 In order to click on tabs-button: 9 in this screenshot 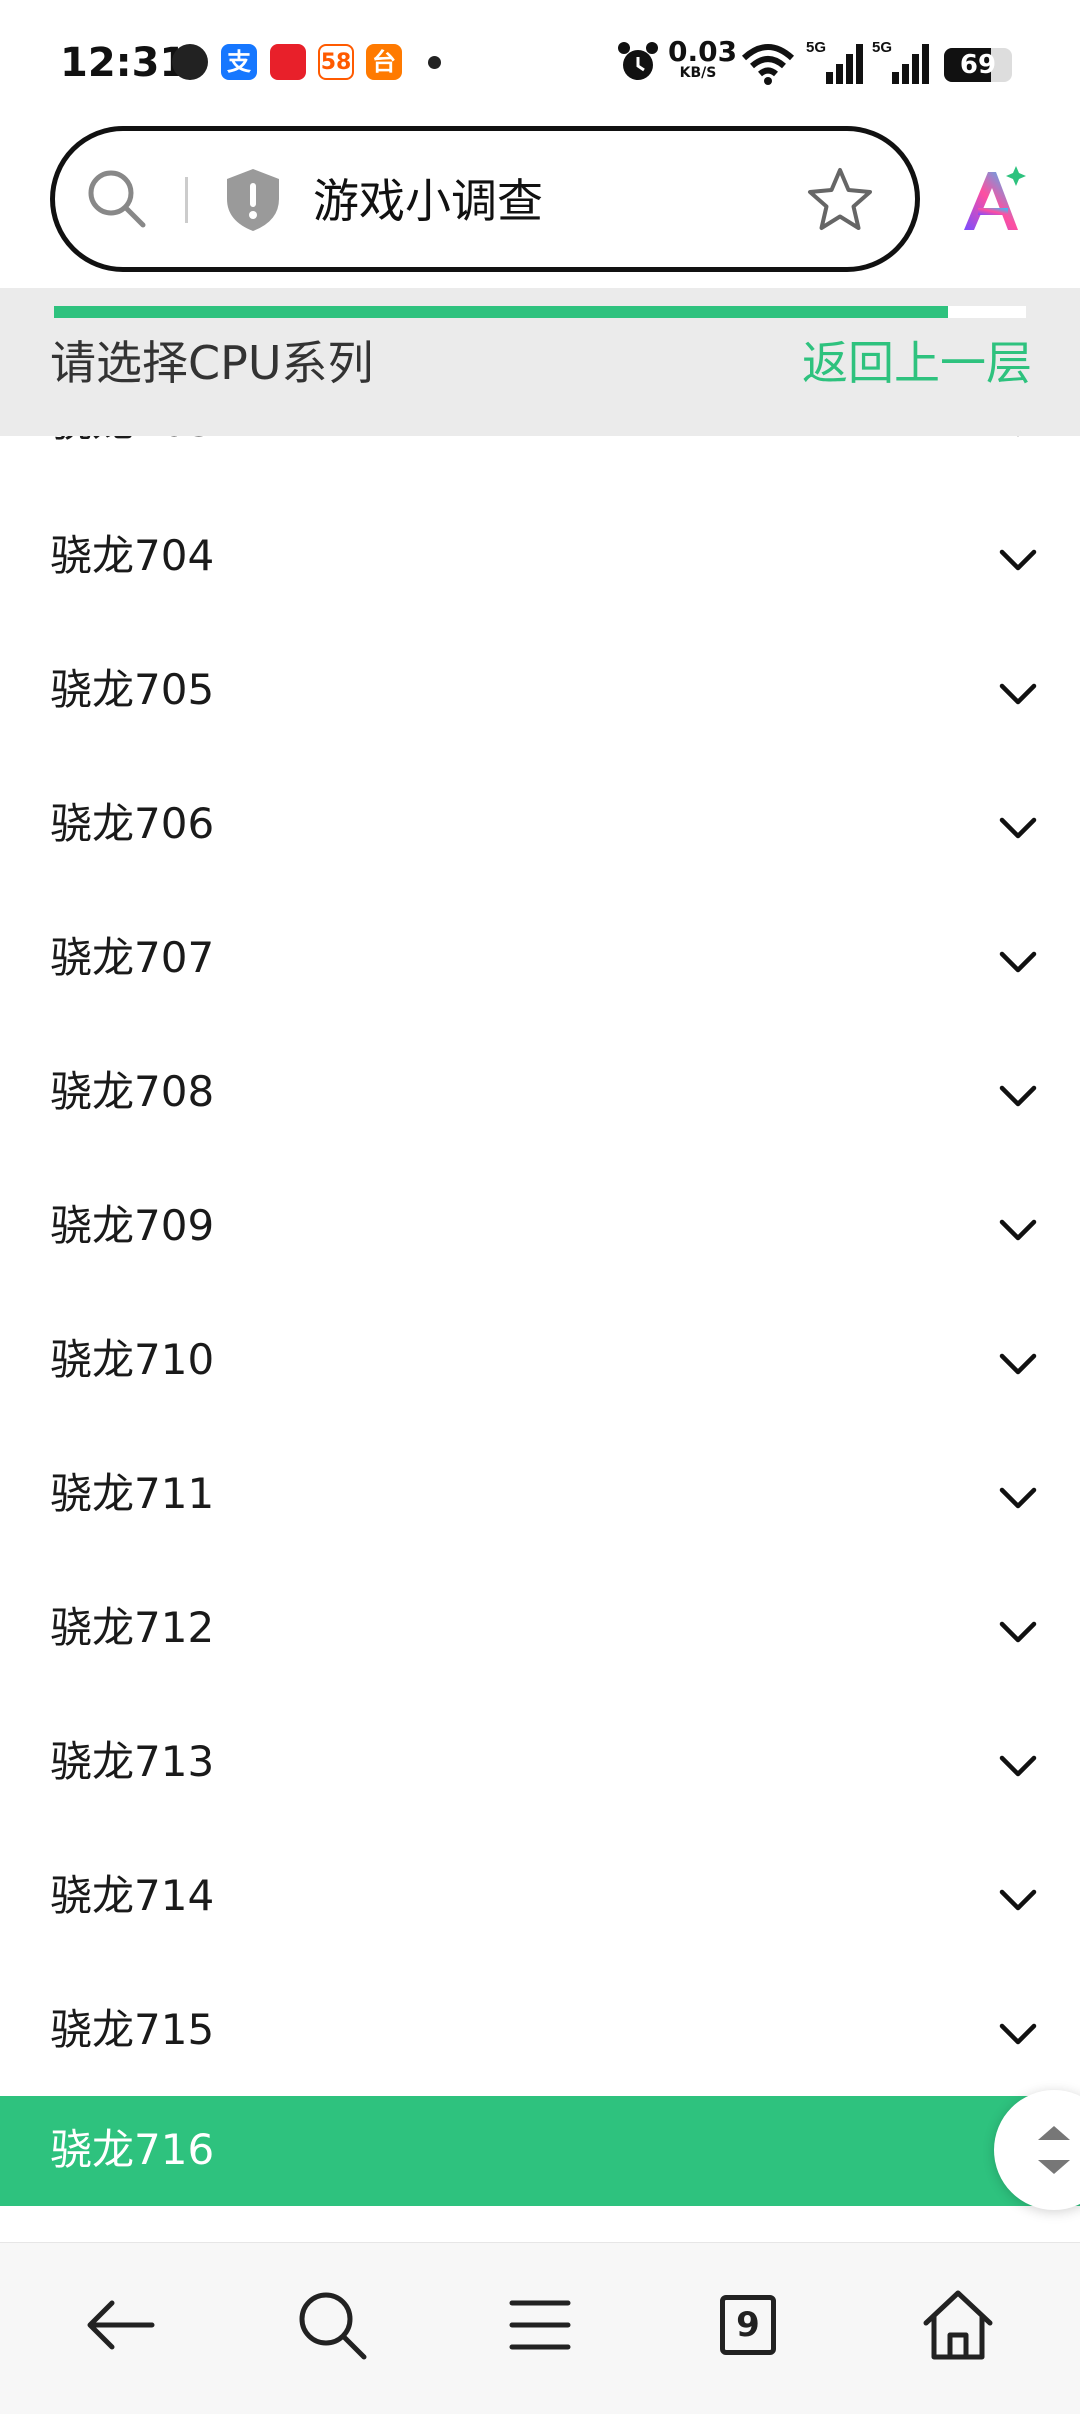, I will do `click(748, 2325)`.